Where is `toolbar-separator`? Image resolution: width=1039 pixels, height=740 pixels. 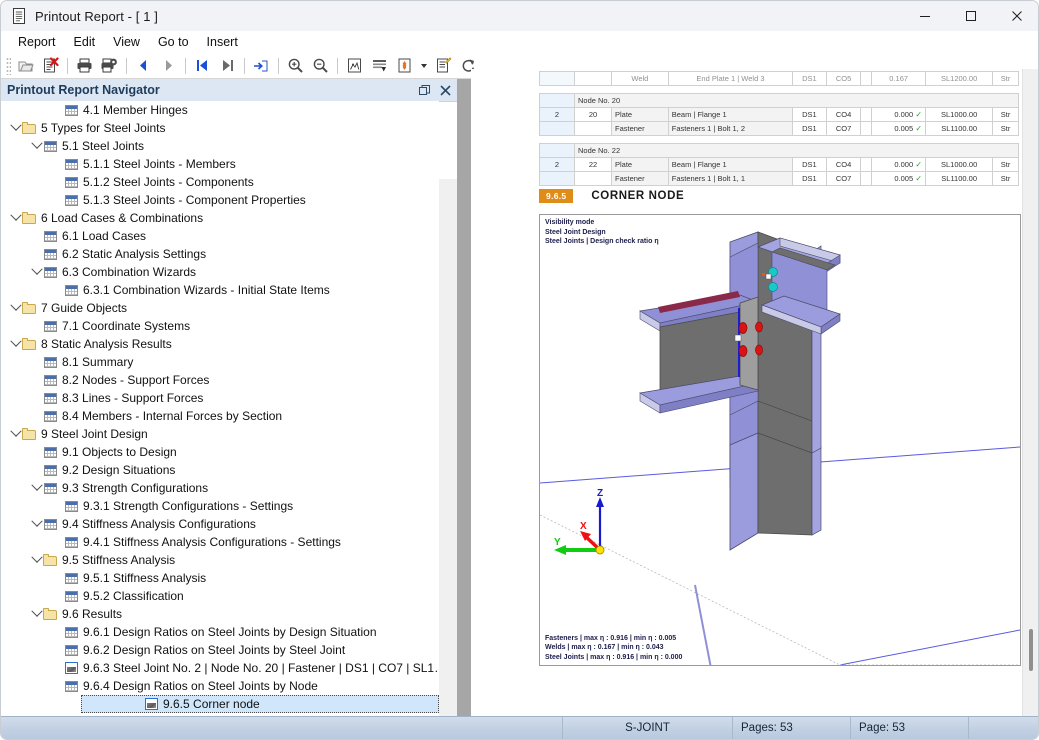 toolbar-separator is located at coordinates (244, 65).